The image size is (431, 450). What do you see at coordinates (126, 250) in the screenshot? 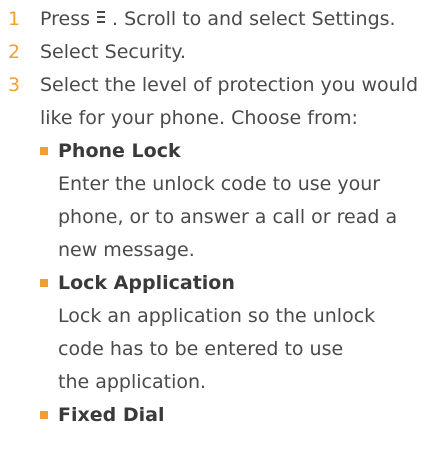
I see `option-desc-line: new message.` at bounding box center [126, 250].